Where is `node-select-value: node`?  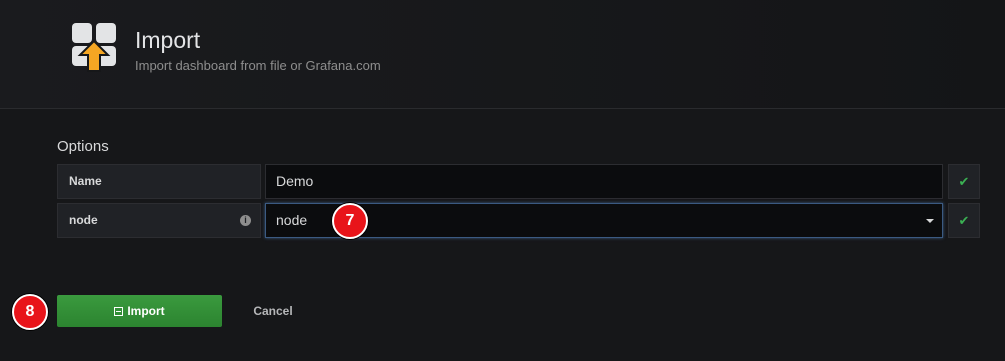
node-select-value: node is located at coordinates (292, 220).